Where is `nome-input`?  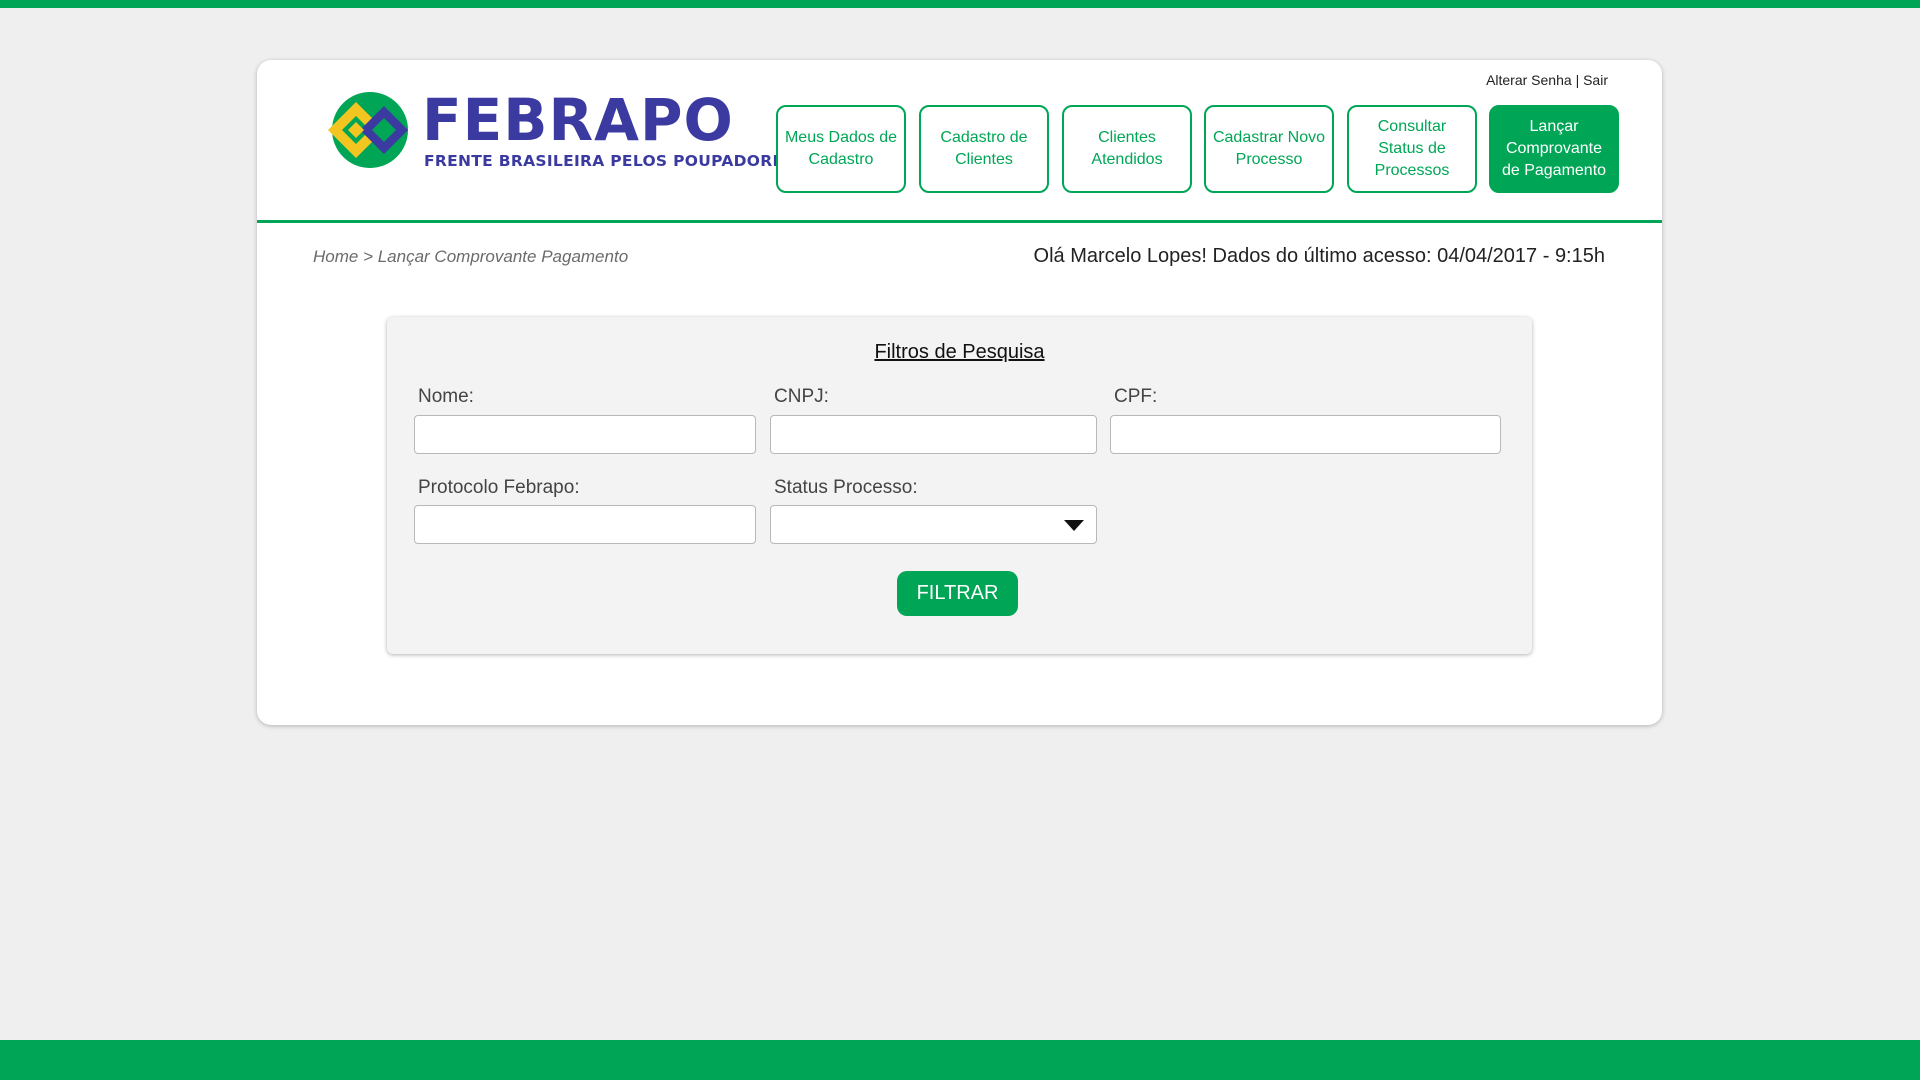 nome-input is located at coordinates (585, 434).